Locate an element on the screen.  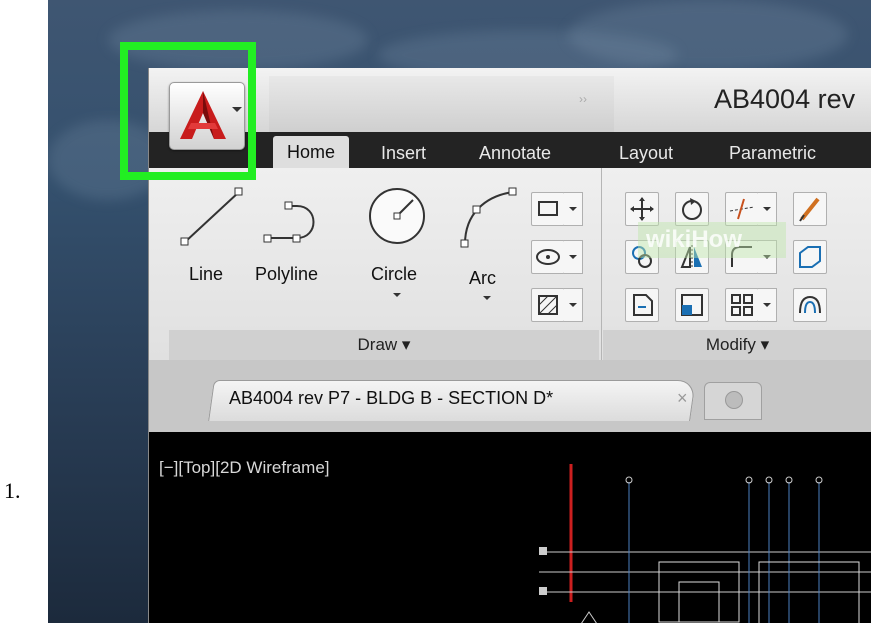
tab-layout: Layout is located at coordinates (646, 153).